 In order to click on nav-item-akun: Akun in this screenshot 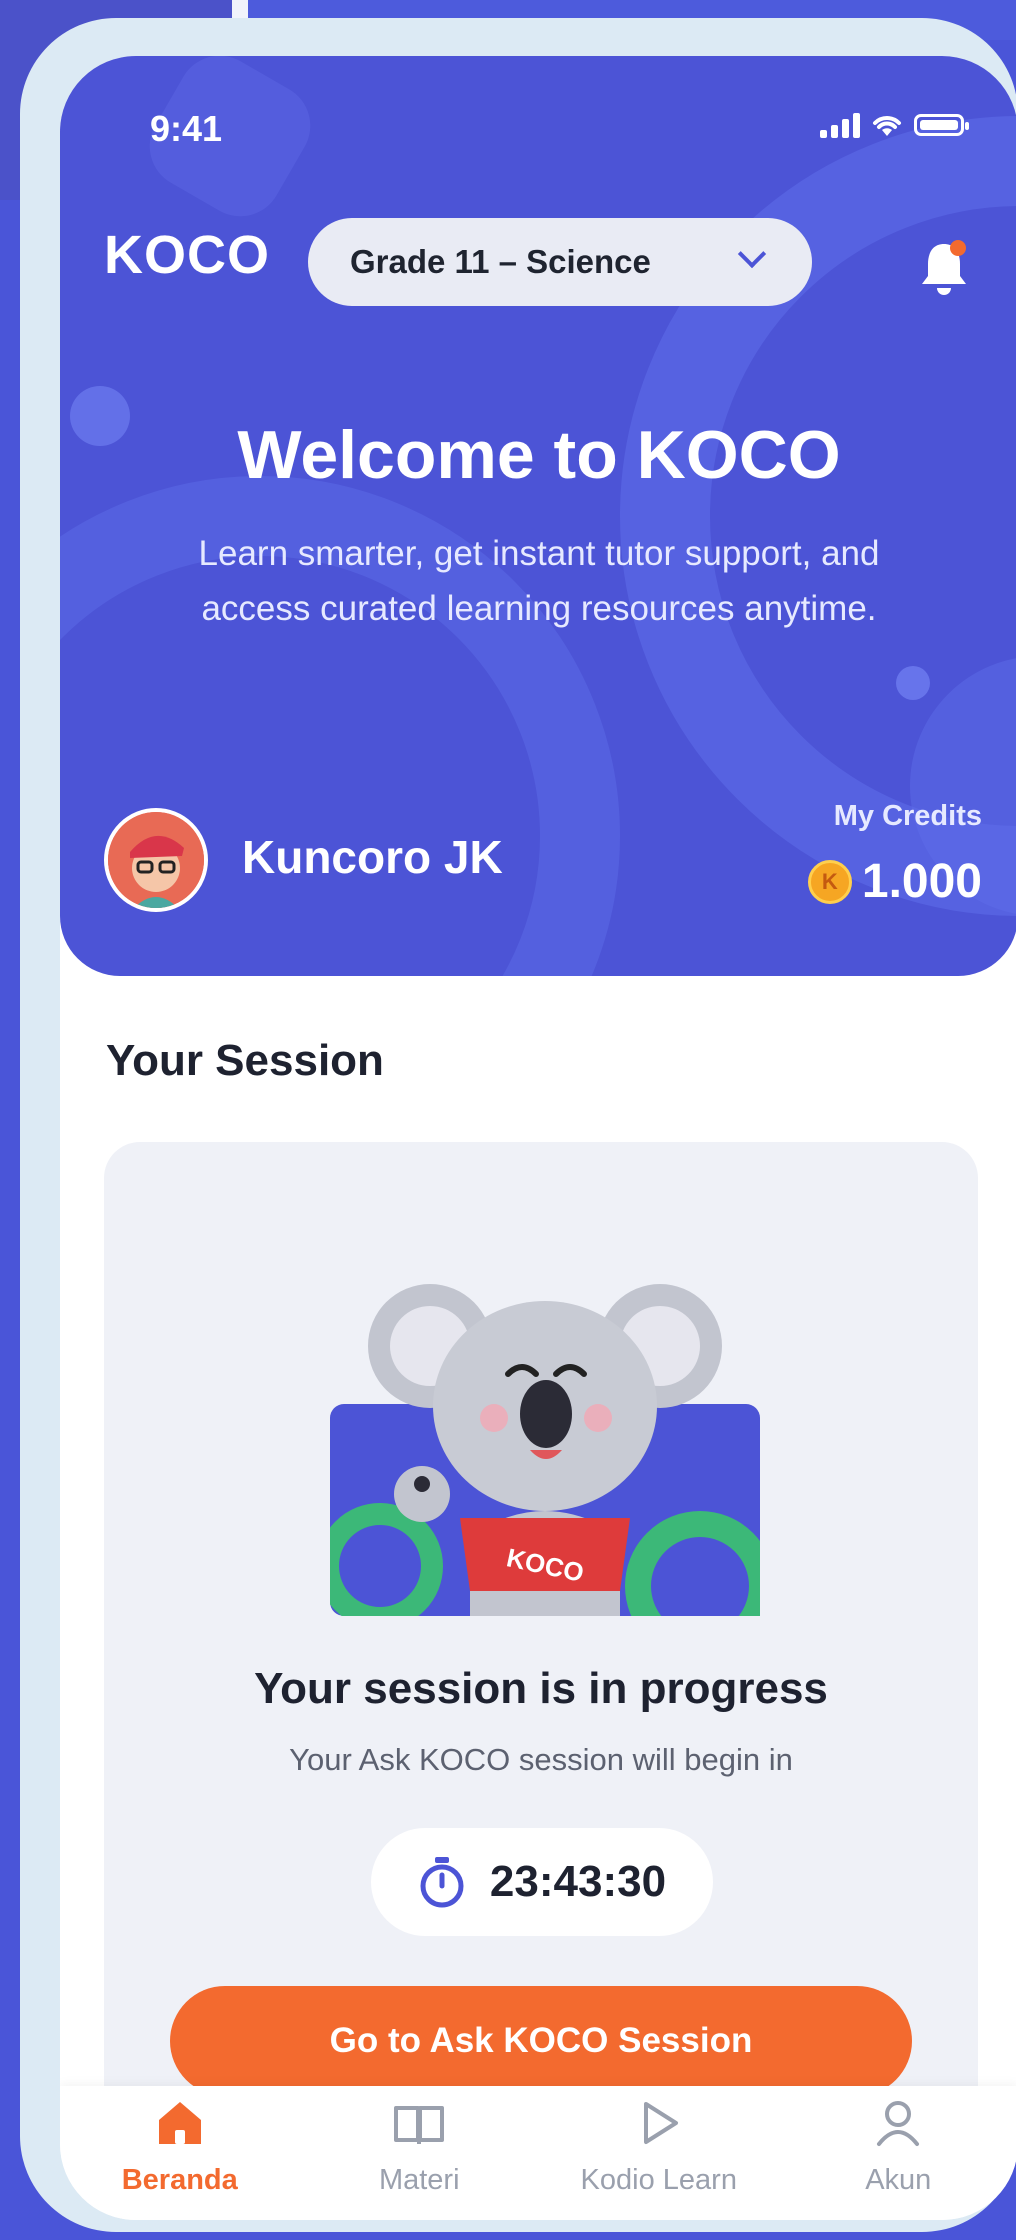, I will do `click(898, 2145)`.